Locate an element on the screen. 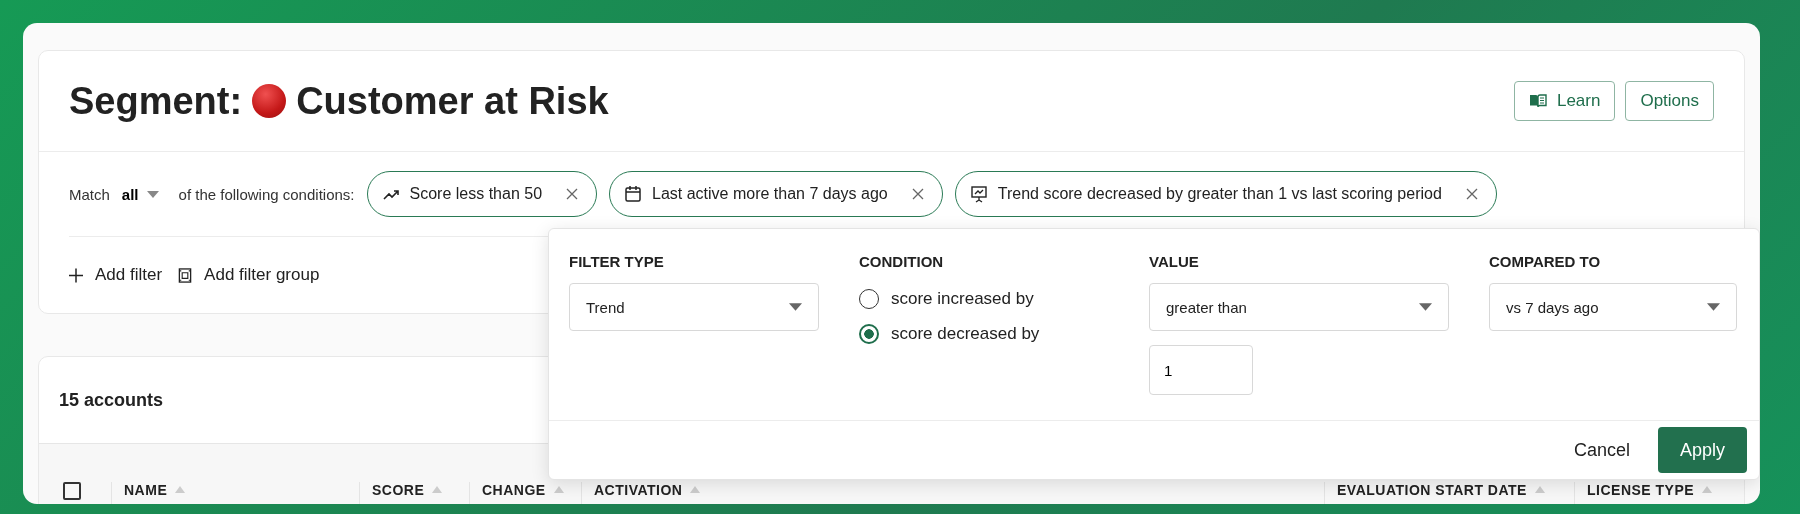 This screenshot has height=514, width=1800. add-filter-button: Add filter group is located at coordinates (249, 275).